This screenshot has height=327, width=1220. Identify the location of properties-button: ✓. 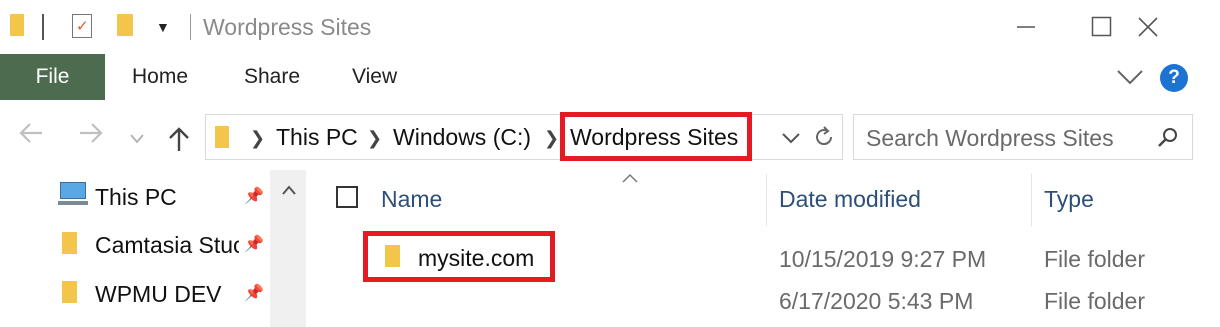
(82, 26).